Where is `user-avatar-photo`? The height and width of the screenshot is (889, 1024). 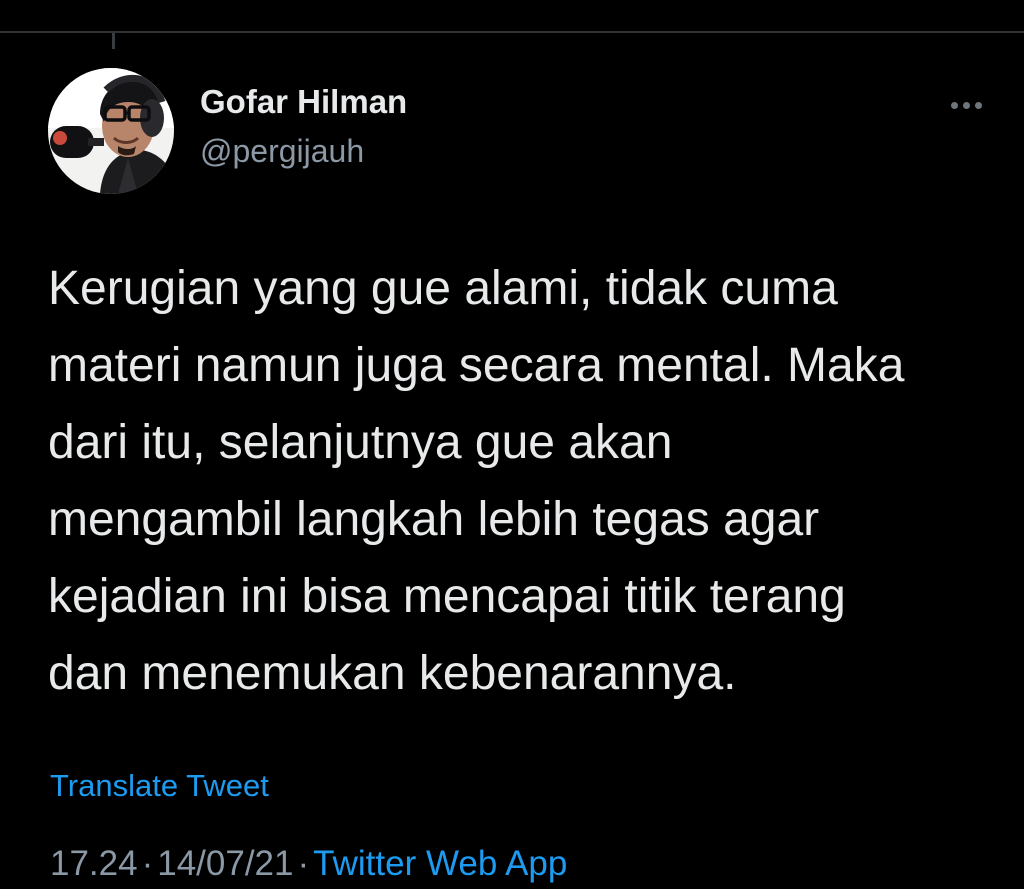 user-avatar-photo is located at coordinates (111, 131).